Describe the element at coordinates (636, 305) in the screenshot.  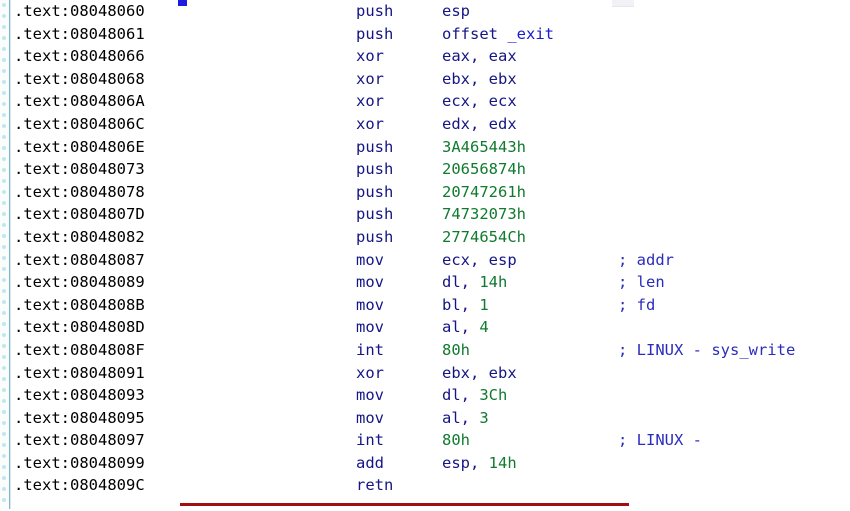
I see `line-comment: ; fd` at that location.